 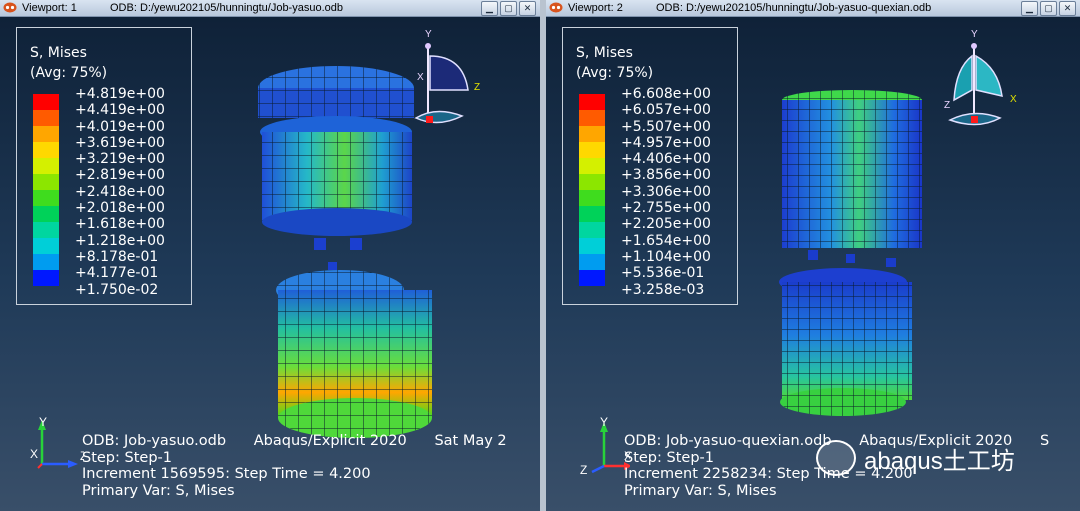 I want to click on info-odb: ODB: Job-yasuo.odb, so click(x=154, y=441).